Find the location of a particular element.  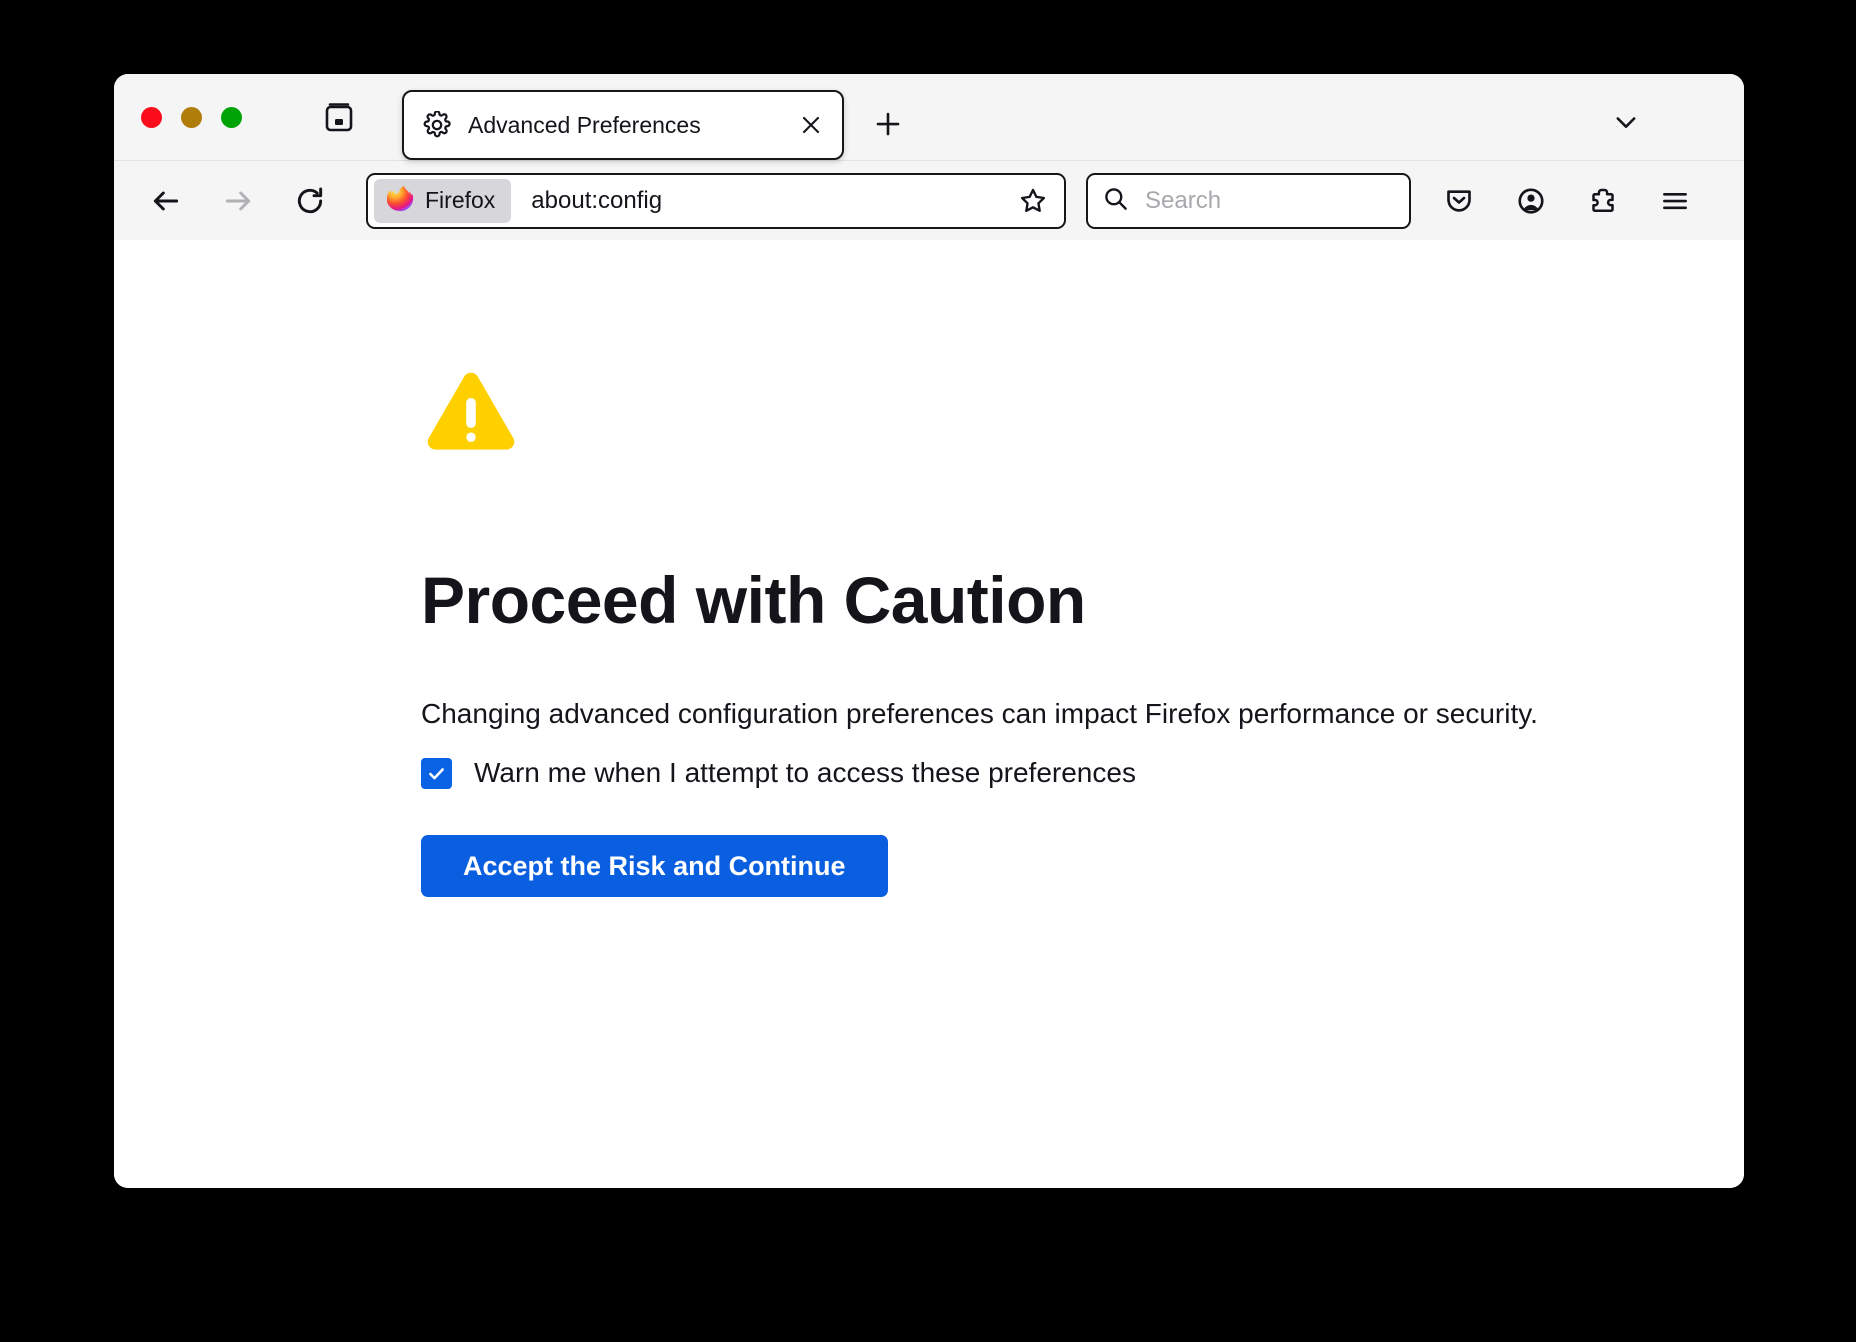

zoom-window-button is located at coordinates (231, 117).